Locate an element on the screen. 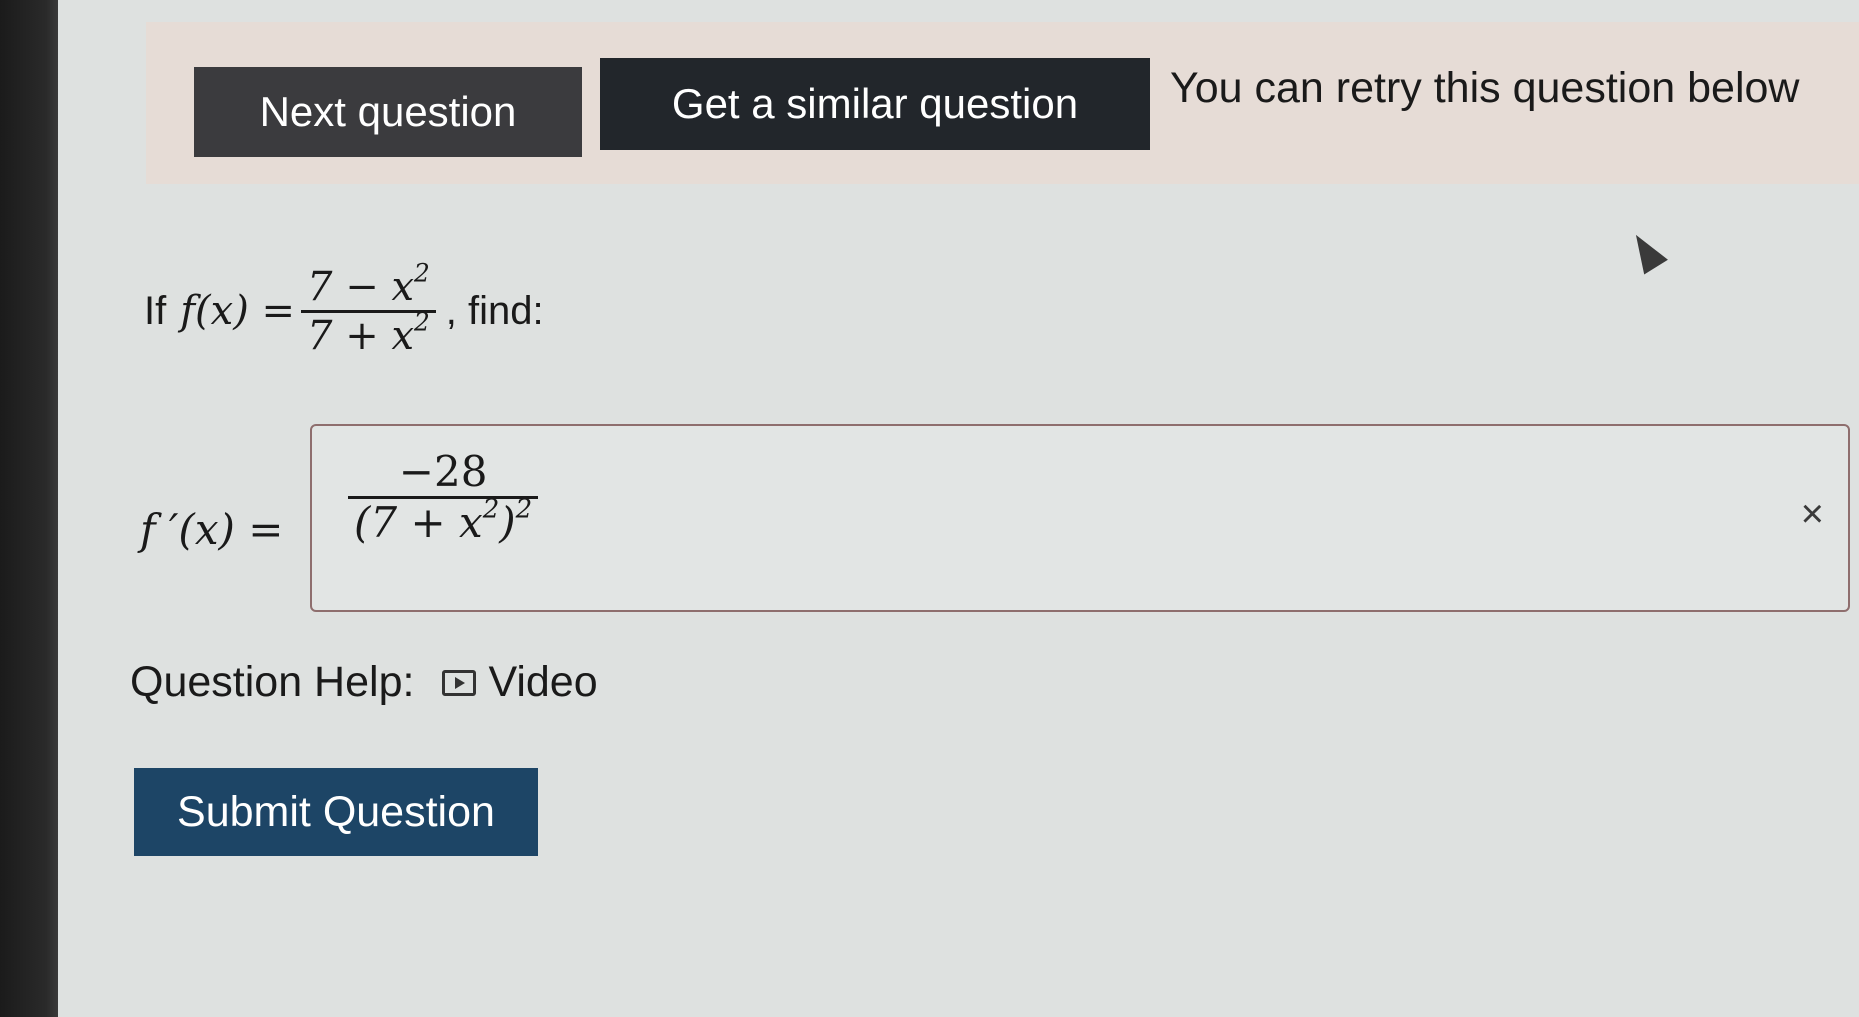  retry-message: You can retry this question below is located at coordinates (1485, 88).